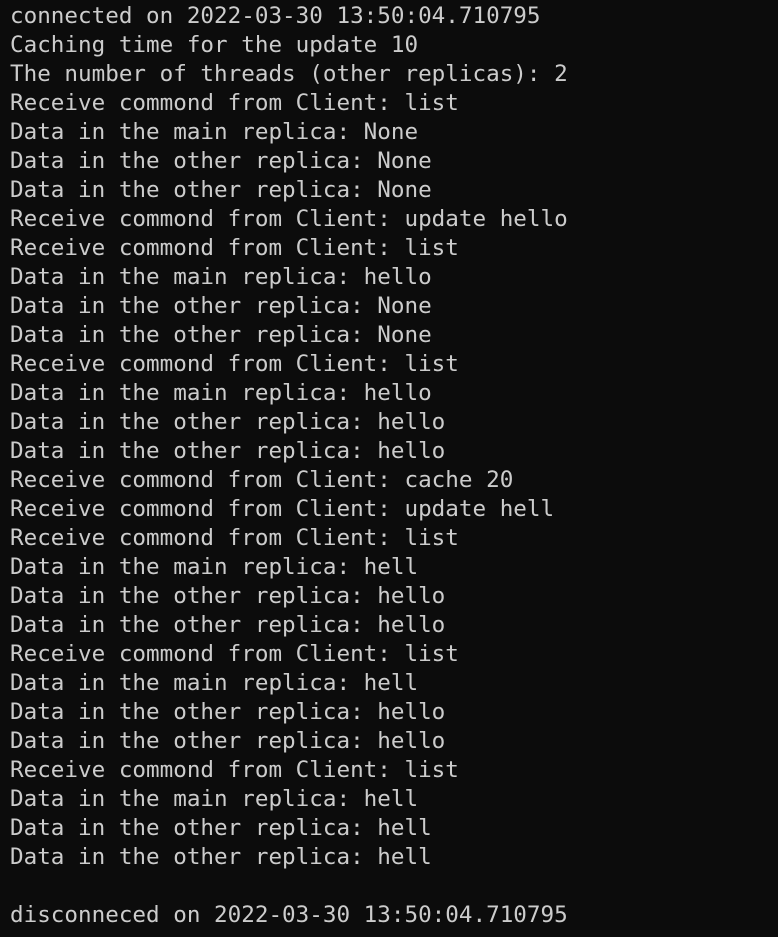 This screenshot has width=778, height=937. I want to click on output-line: Caching time for the update 10, so click(214, 45).